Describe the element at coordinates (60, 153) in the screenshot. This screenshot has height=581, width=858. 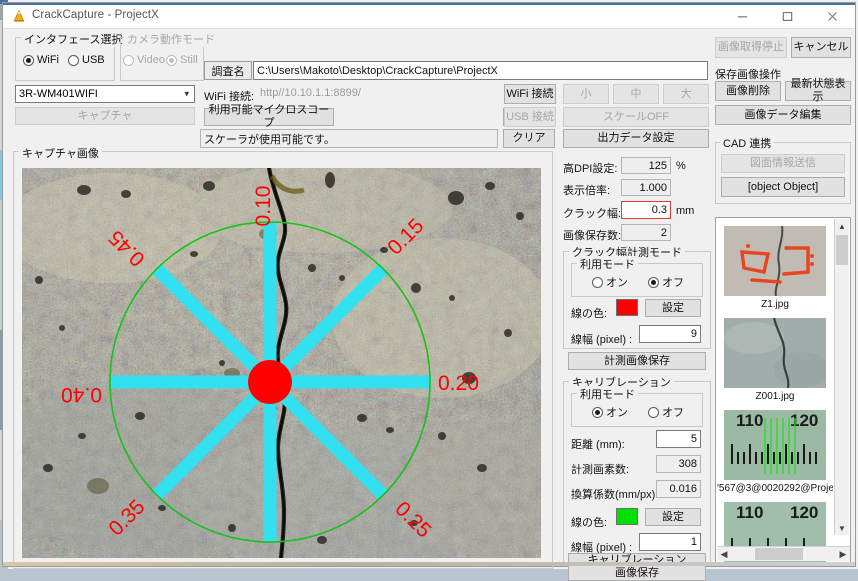
I see `capture-image-title: キャプチャ画像` at that location.